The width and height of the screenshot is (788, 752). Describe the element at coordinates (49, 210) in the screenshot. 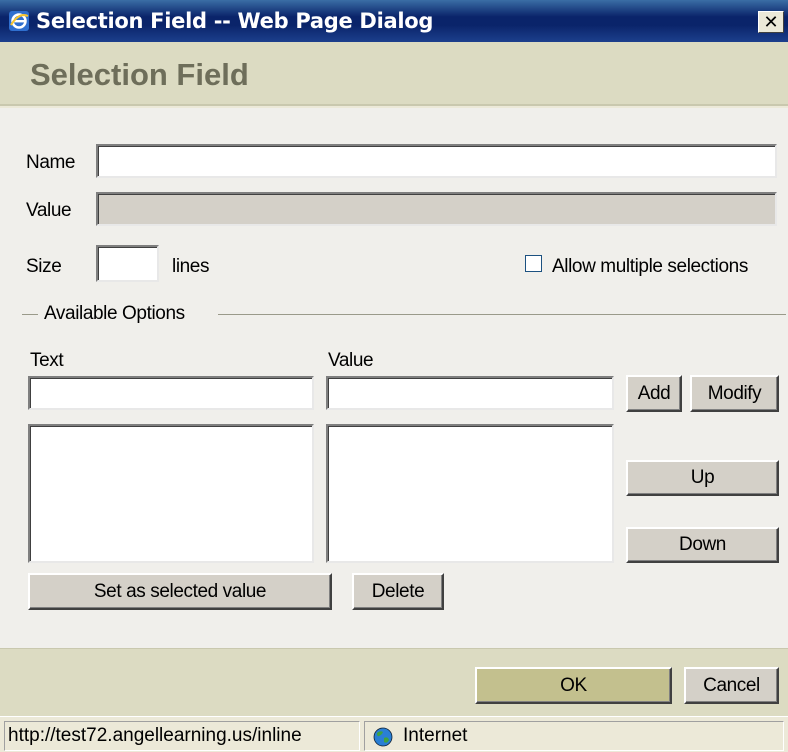

I see `value-label: Value` at that location.